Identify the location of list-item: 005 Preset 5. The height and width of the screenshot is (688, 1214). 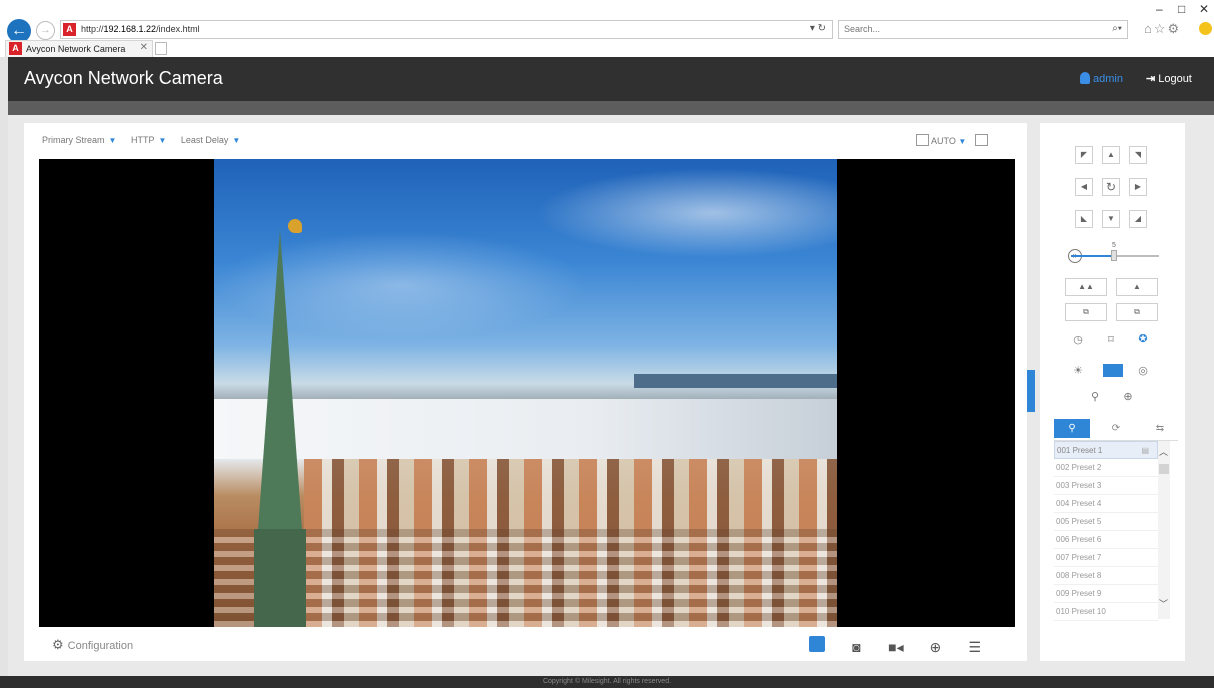
(1106, 522).